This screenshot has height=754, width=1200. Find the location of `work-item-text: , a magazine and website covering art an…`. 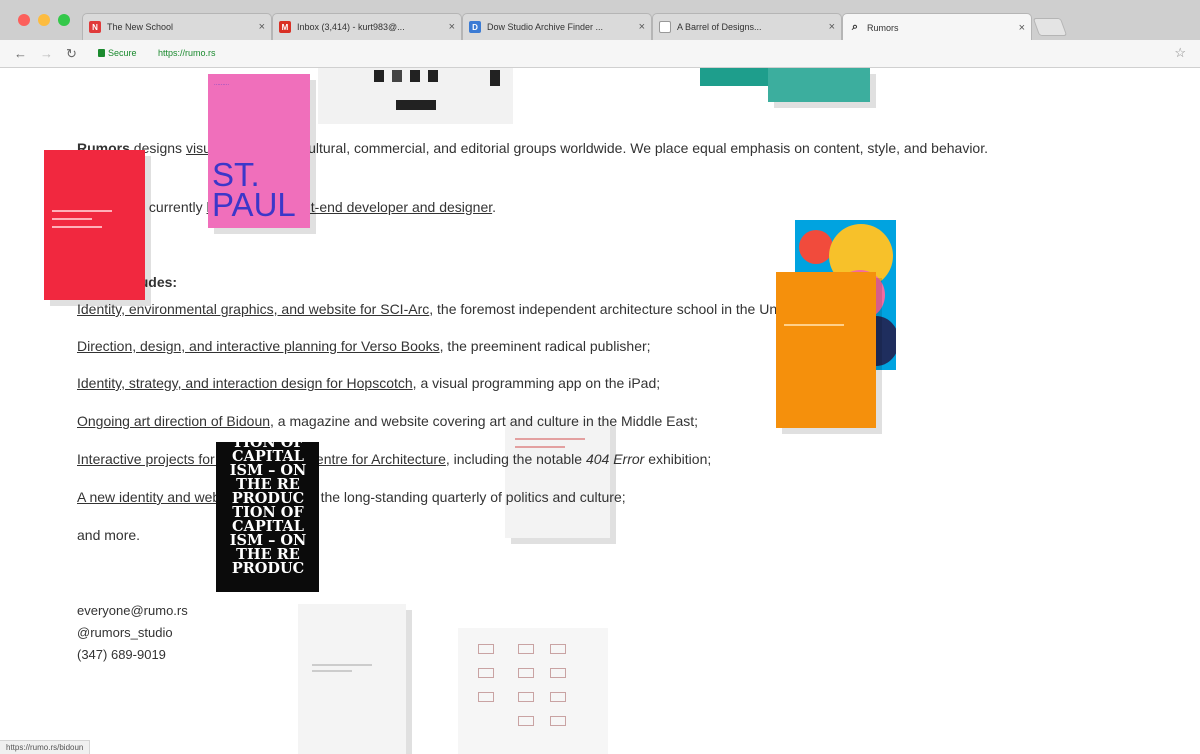

work-item-text: , a magazine and website covering art an… is located at coordinates (484, 421).